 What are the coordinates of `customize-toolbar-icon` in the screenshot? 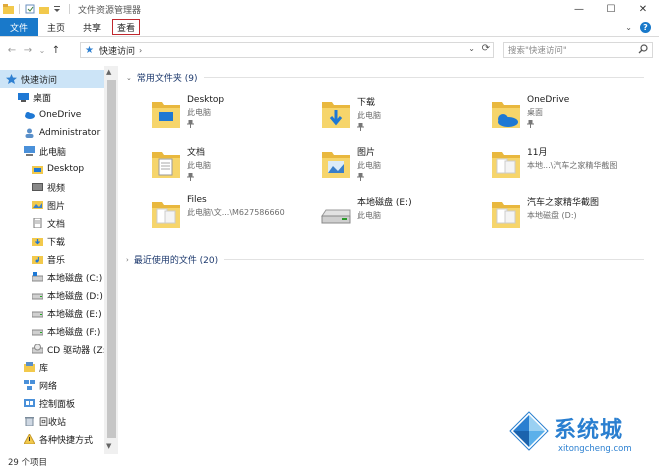 It's located at (58, 9).